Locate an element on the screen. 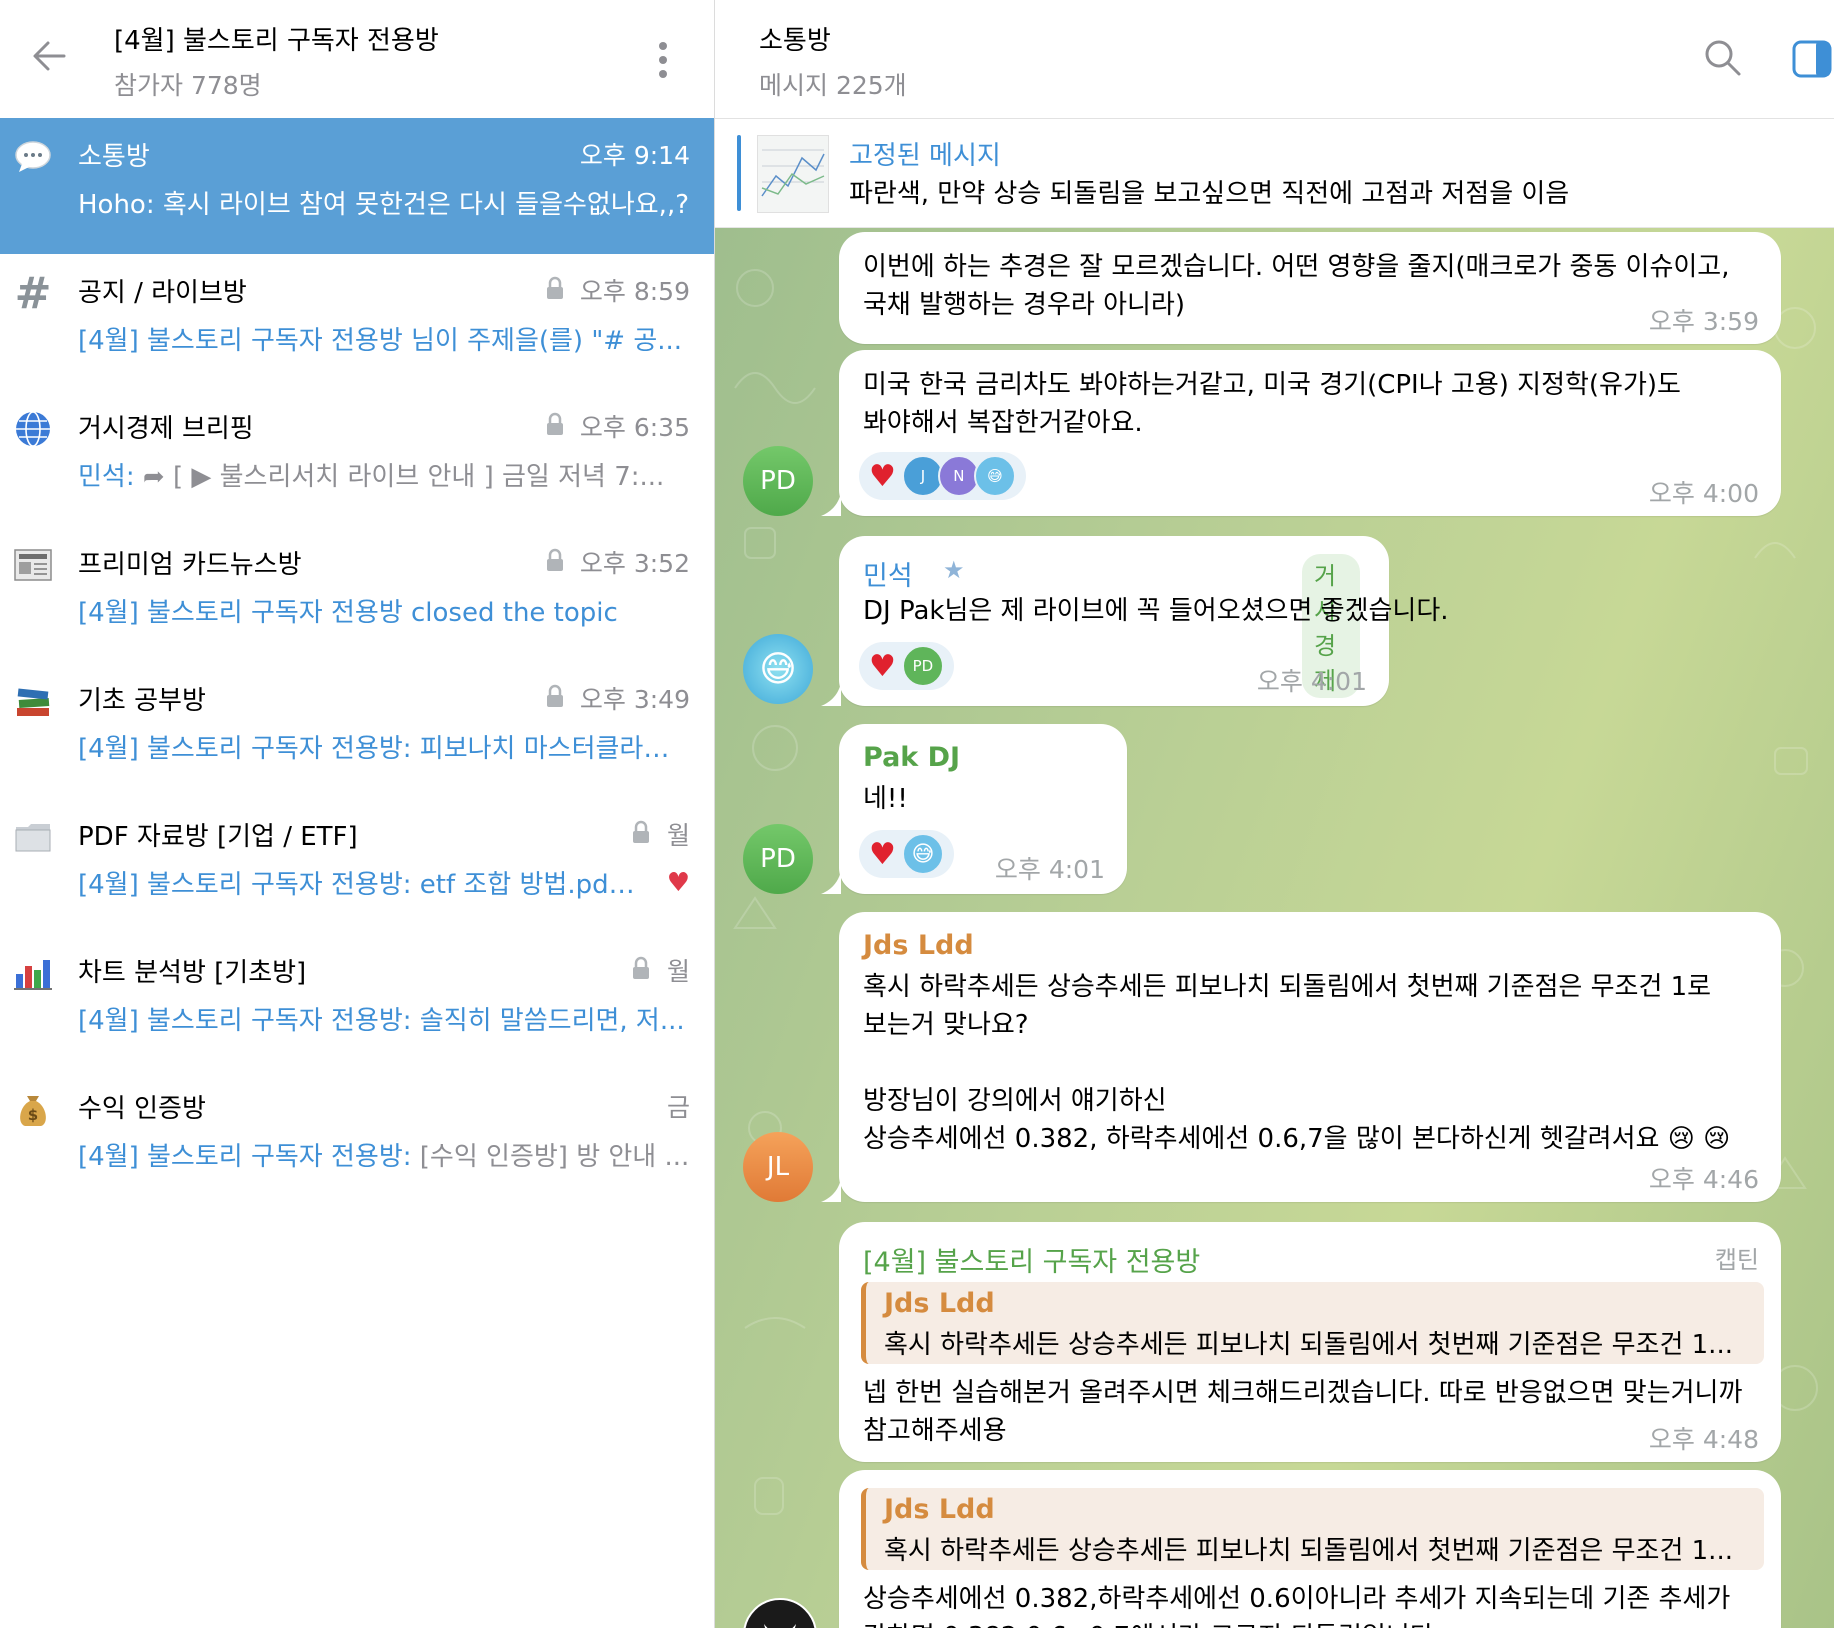 The width and height of the screenshot is (1834, 1628). topic-preview: Hoho: 혹시 라이브 참여 못한건은 다시 들을수없나요,,? is located at coordinates (384, 202).